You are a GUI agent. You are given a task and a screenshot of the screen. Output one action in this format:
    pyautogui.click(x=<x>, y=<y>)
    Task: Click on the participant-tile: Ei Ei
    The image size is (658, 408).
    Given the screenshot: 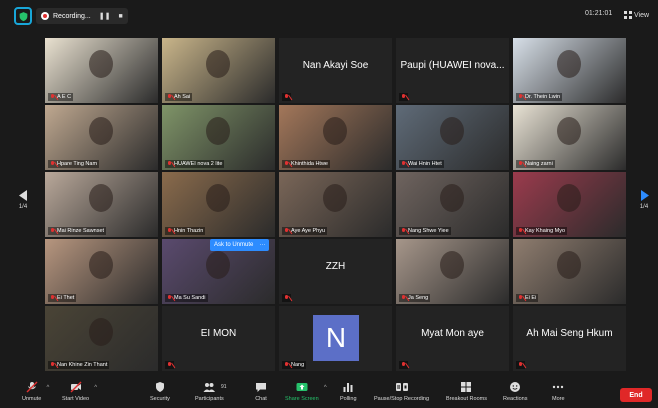 What is the action you would take?
    pyautogui.click(x=569, y=271)
    